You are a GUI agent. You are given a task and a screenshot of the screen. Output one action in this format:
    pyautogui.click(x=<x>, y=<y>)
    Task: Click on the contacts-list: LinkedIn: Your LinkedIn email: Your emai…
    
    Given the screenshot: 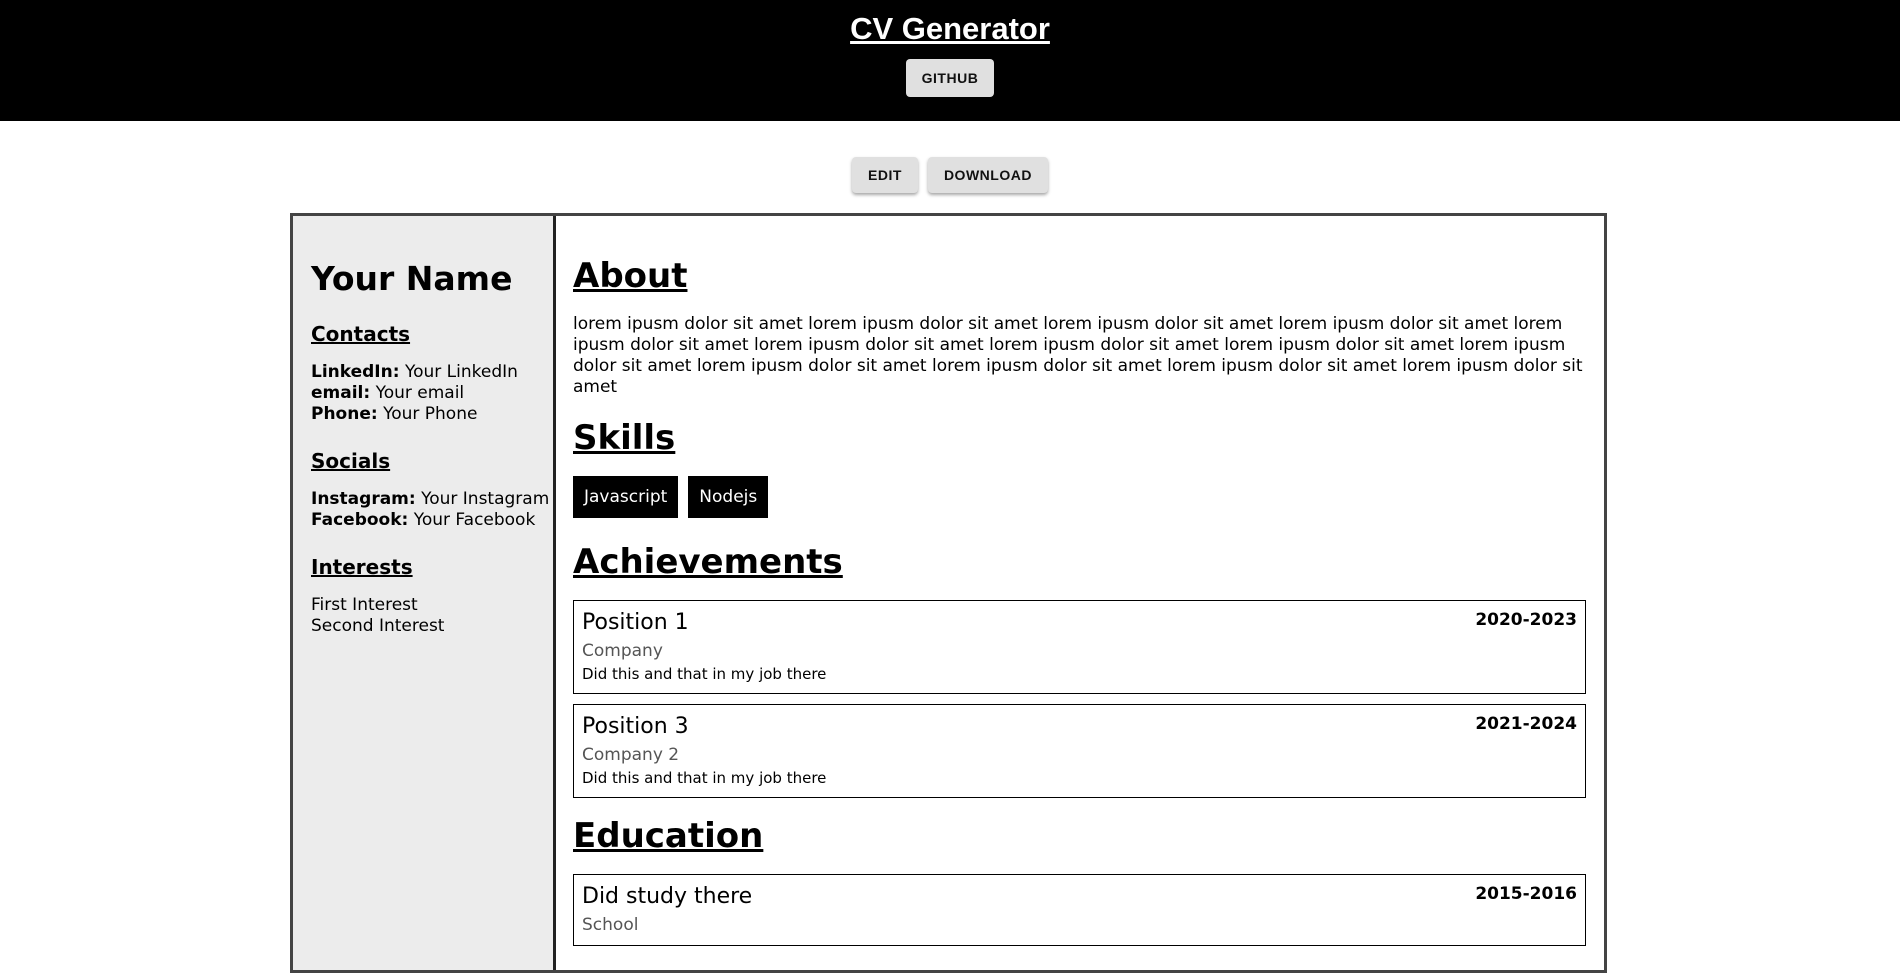 What is the action you would take?
    pyautogui.click(x=432, y=393)
    